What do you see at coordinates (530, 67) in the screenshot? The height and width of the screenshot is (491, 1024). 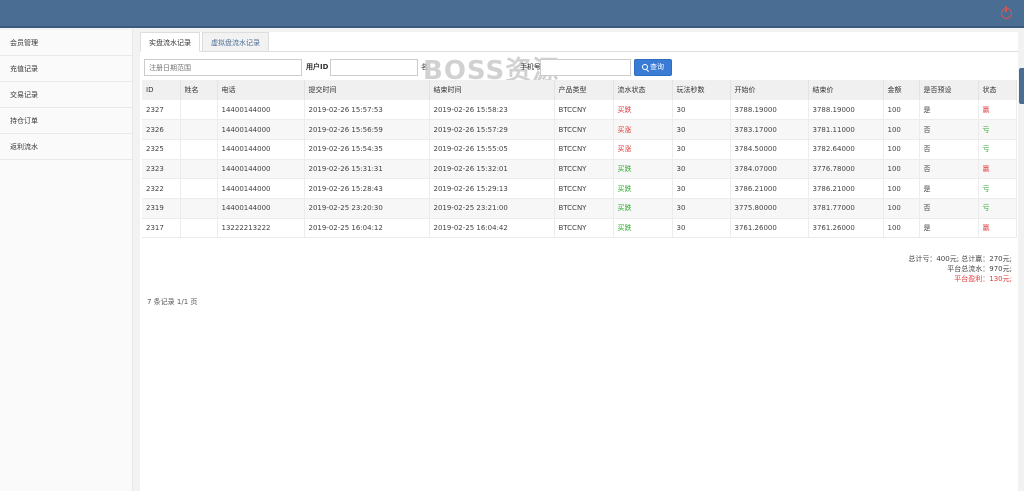 I see `phone-label: 手机号` at bounding box center [530, 67].